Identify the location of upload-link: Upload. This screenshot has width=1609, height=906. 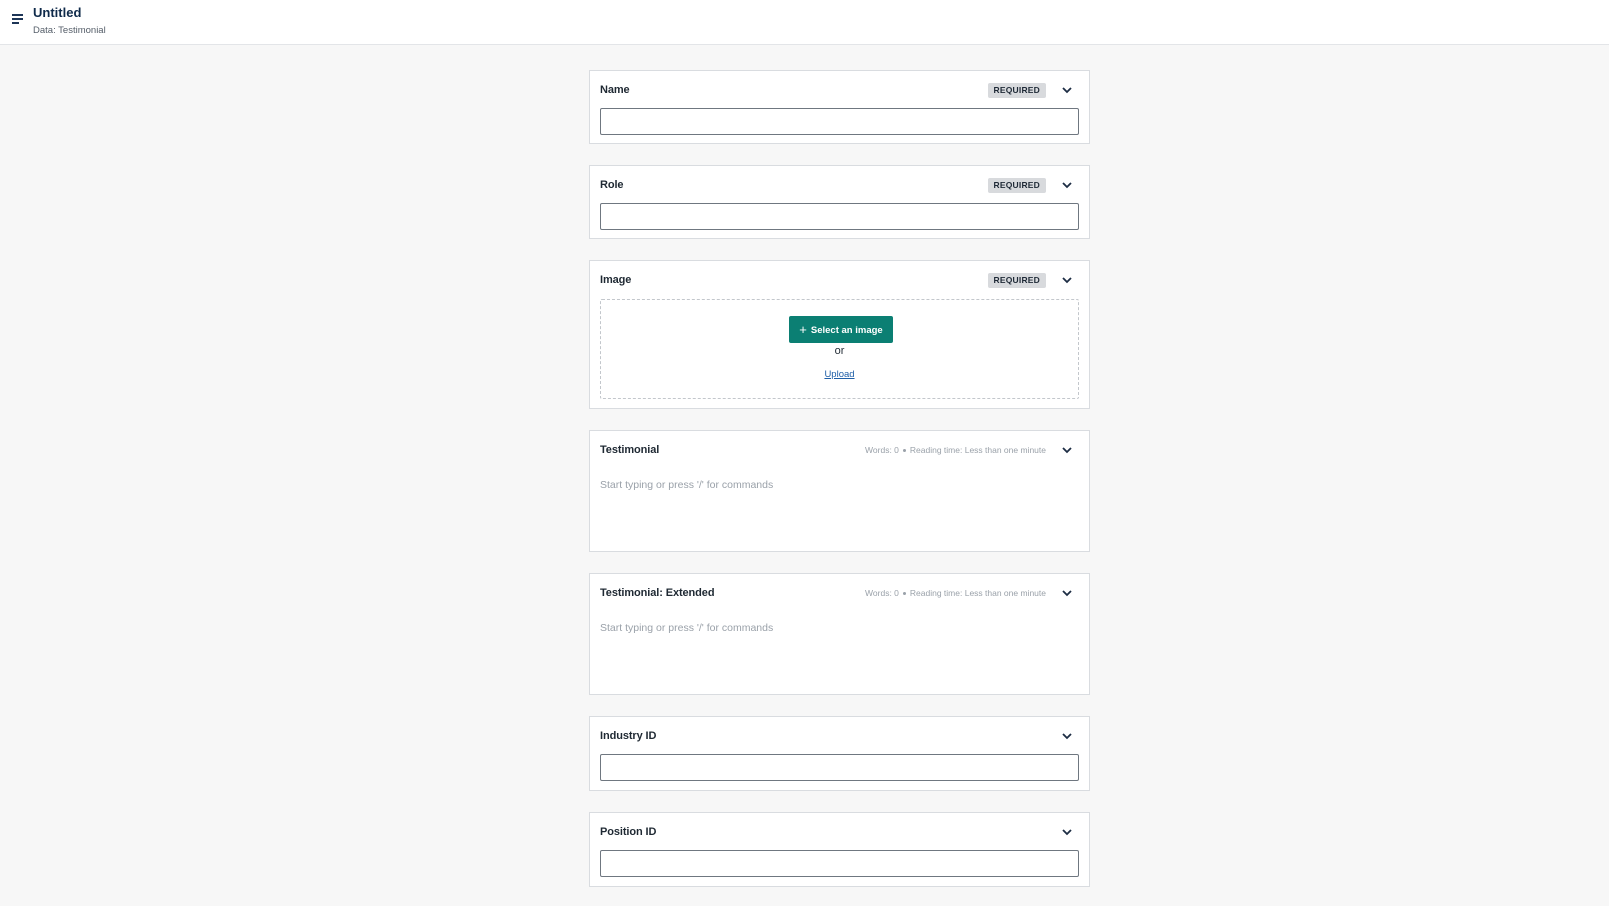
(839, 374).